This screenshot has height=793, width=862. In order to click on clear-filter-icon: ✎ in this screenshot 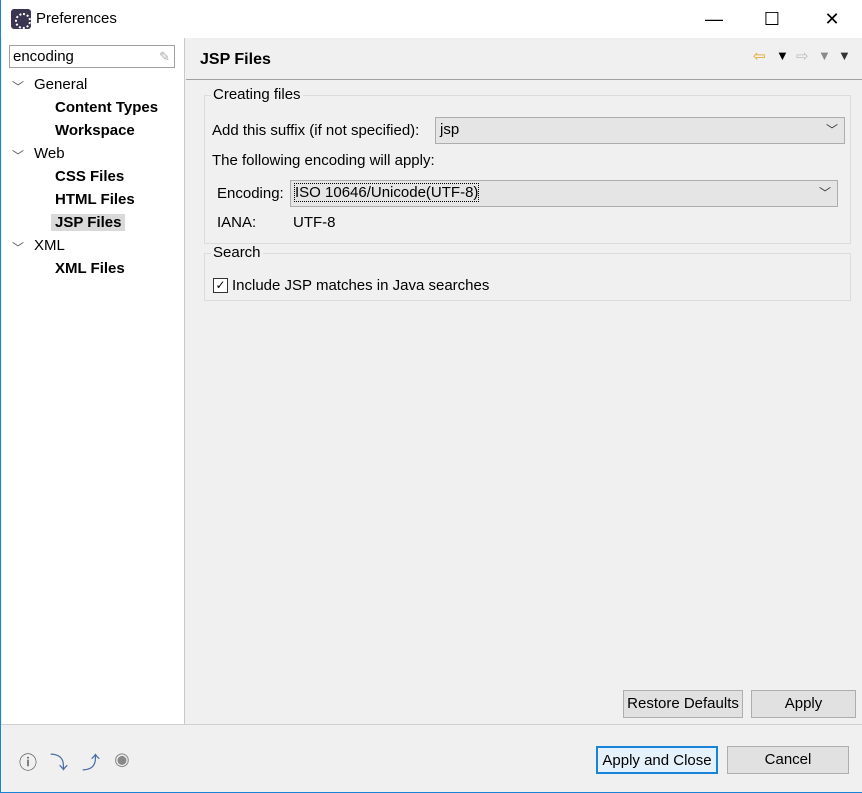, I will do `click(164, 57)`.